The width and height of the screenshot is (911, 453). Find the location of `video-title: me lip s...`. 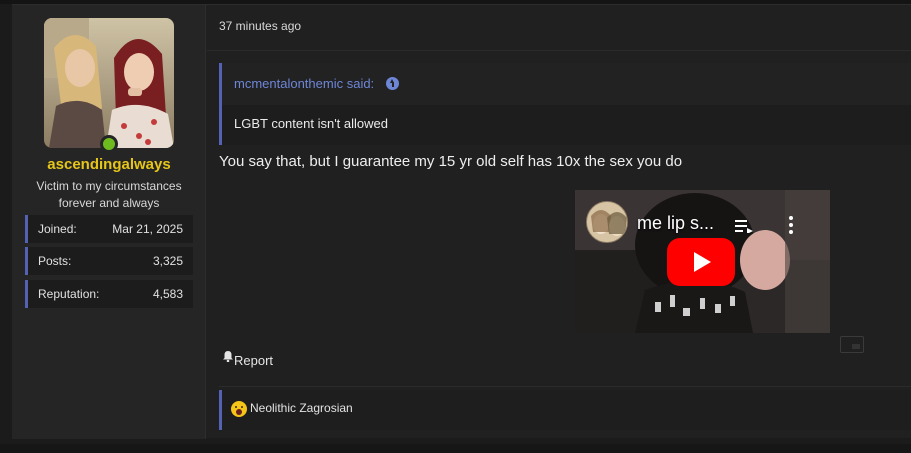

video-title: me lip s... is located at coordinates (675, 223).